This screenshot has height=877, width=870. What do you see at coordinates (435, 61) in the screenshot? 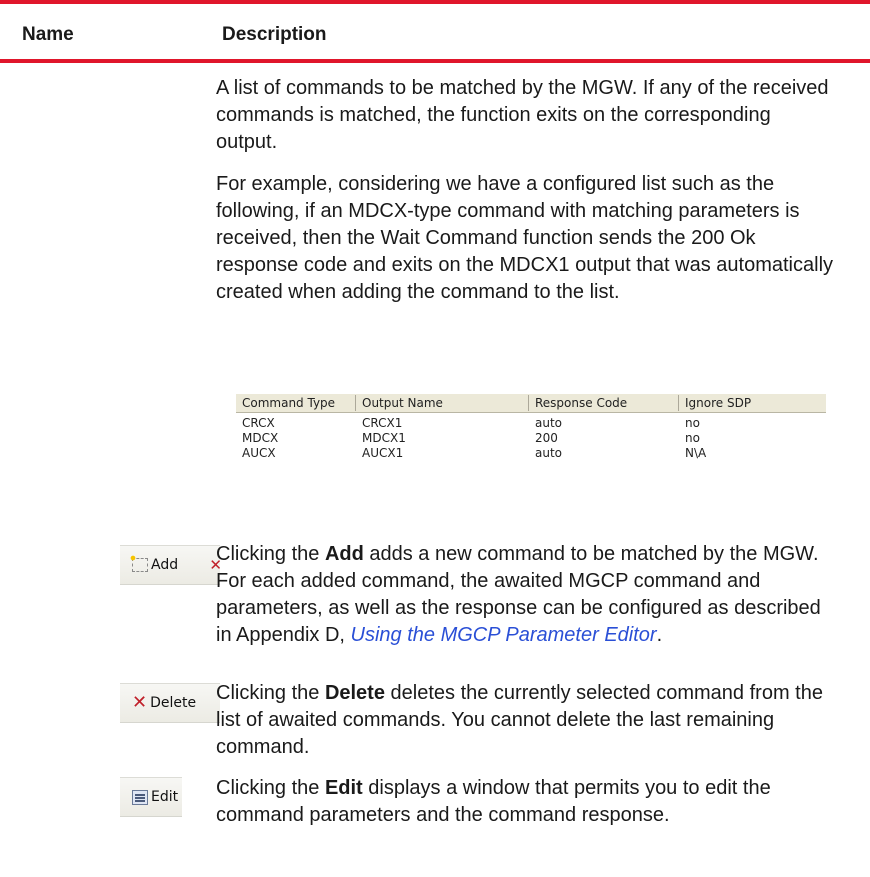
I see `table-header-rule` at bounding box center [435, 61].